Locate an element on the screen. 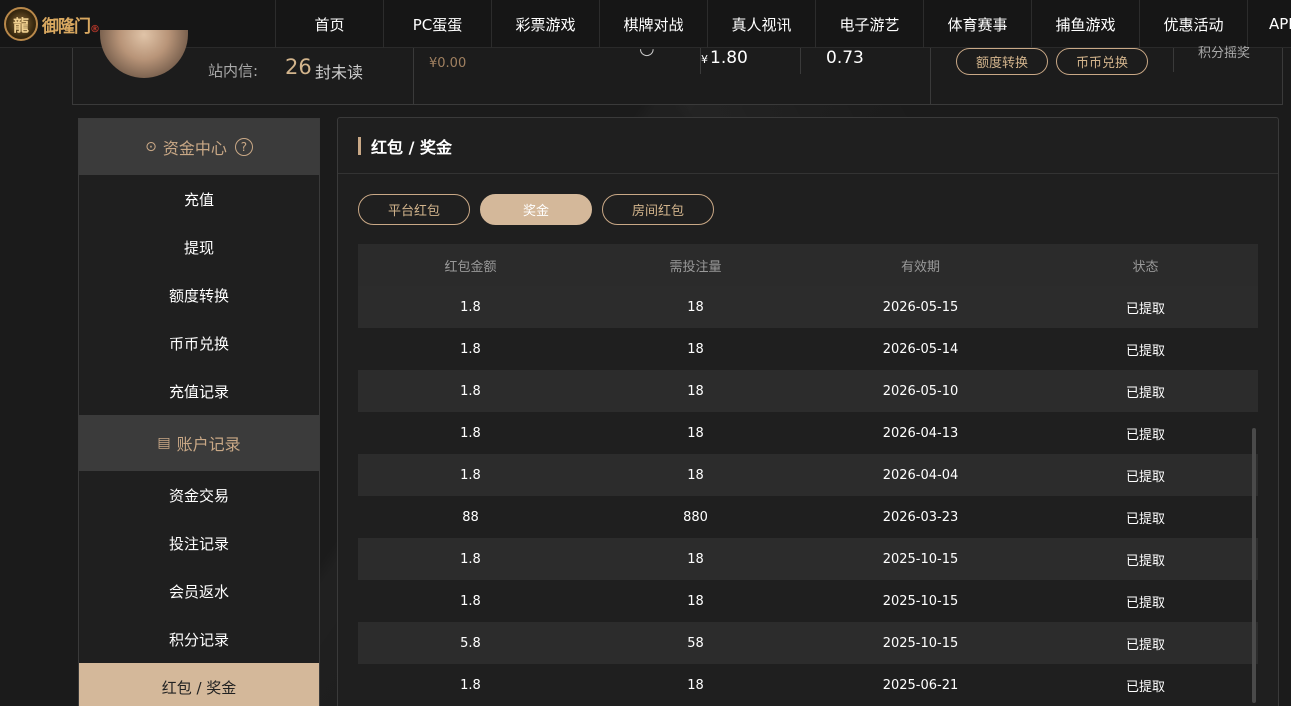 Image resolution: width=1291 pixels, height=706 pixels. account-records-header: ▤ 账户记录 is located at coordinates (199, 443).